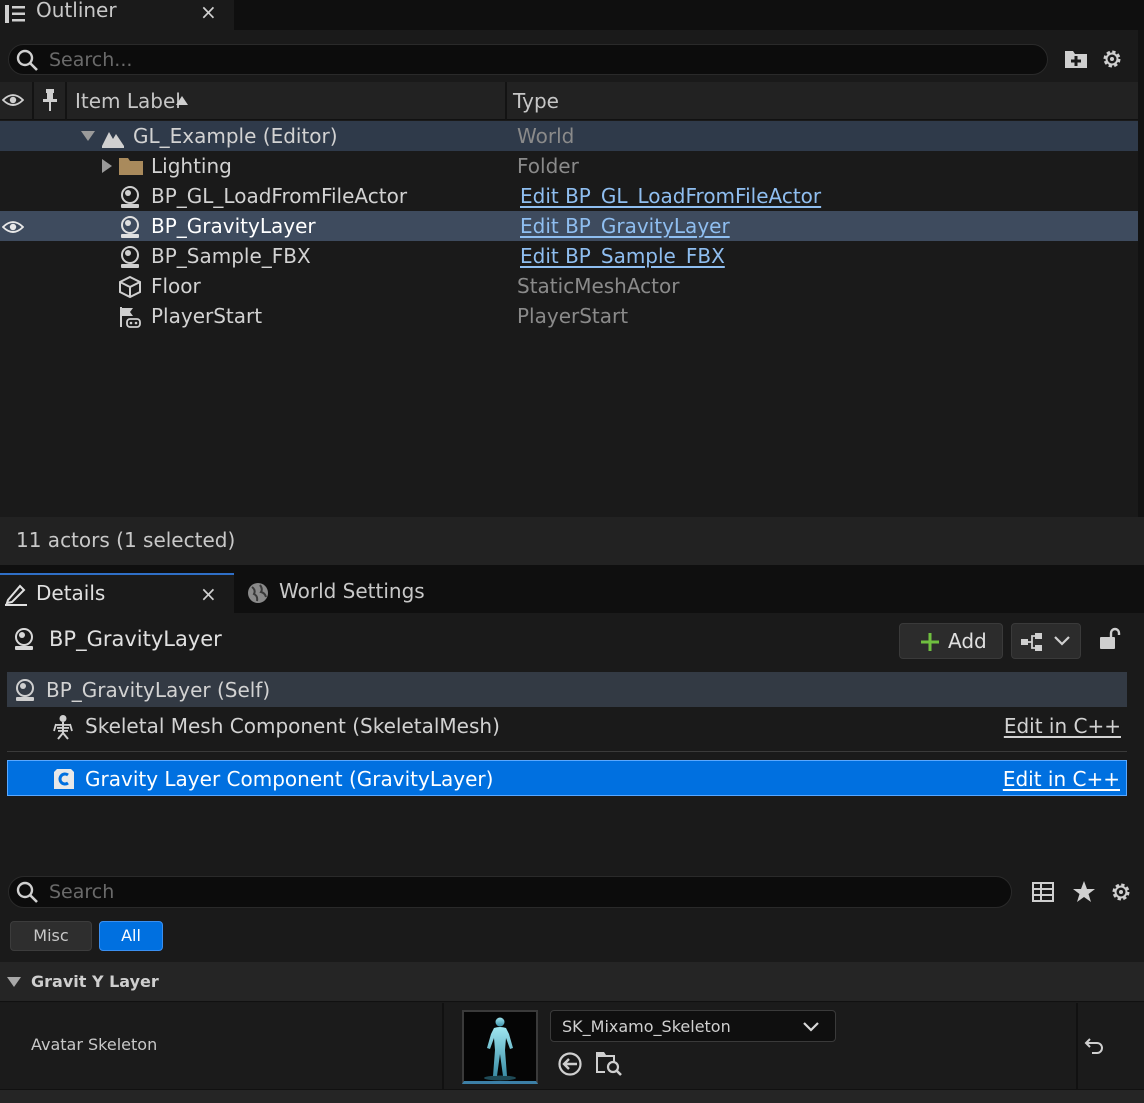 This screenshot has height=1103, width=1144. Describe the element at coordinates (1110, 639) in the screenshot. I see `unlock-icon` at that location.